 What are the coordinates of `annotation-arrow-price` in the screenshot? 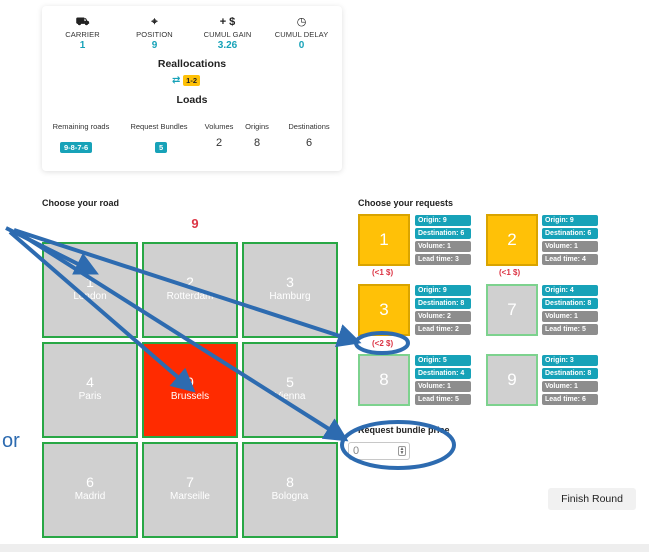 It's located at (187, 288).